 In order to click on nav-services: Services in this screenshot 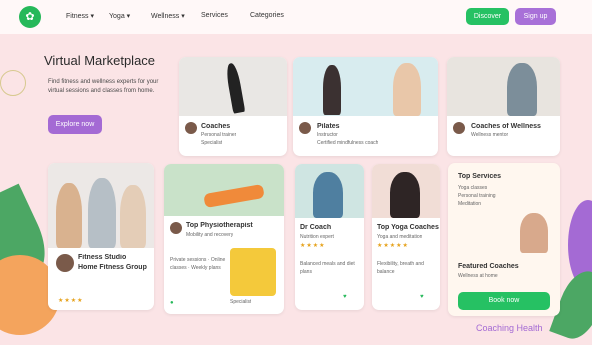, I will do `click(214, 15)`.